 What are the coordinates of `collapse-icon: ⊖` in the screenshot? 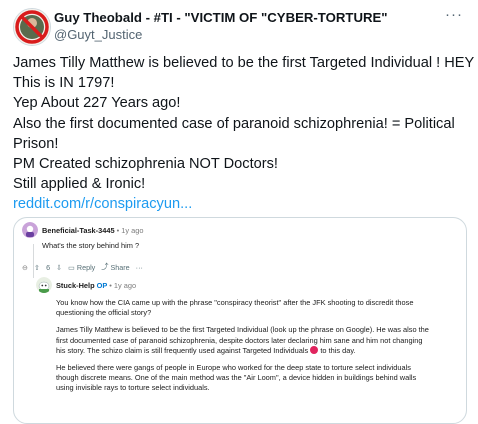 It's located at (25, 267).